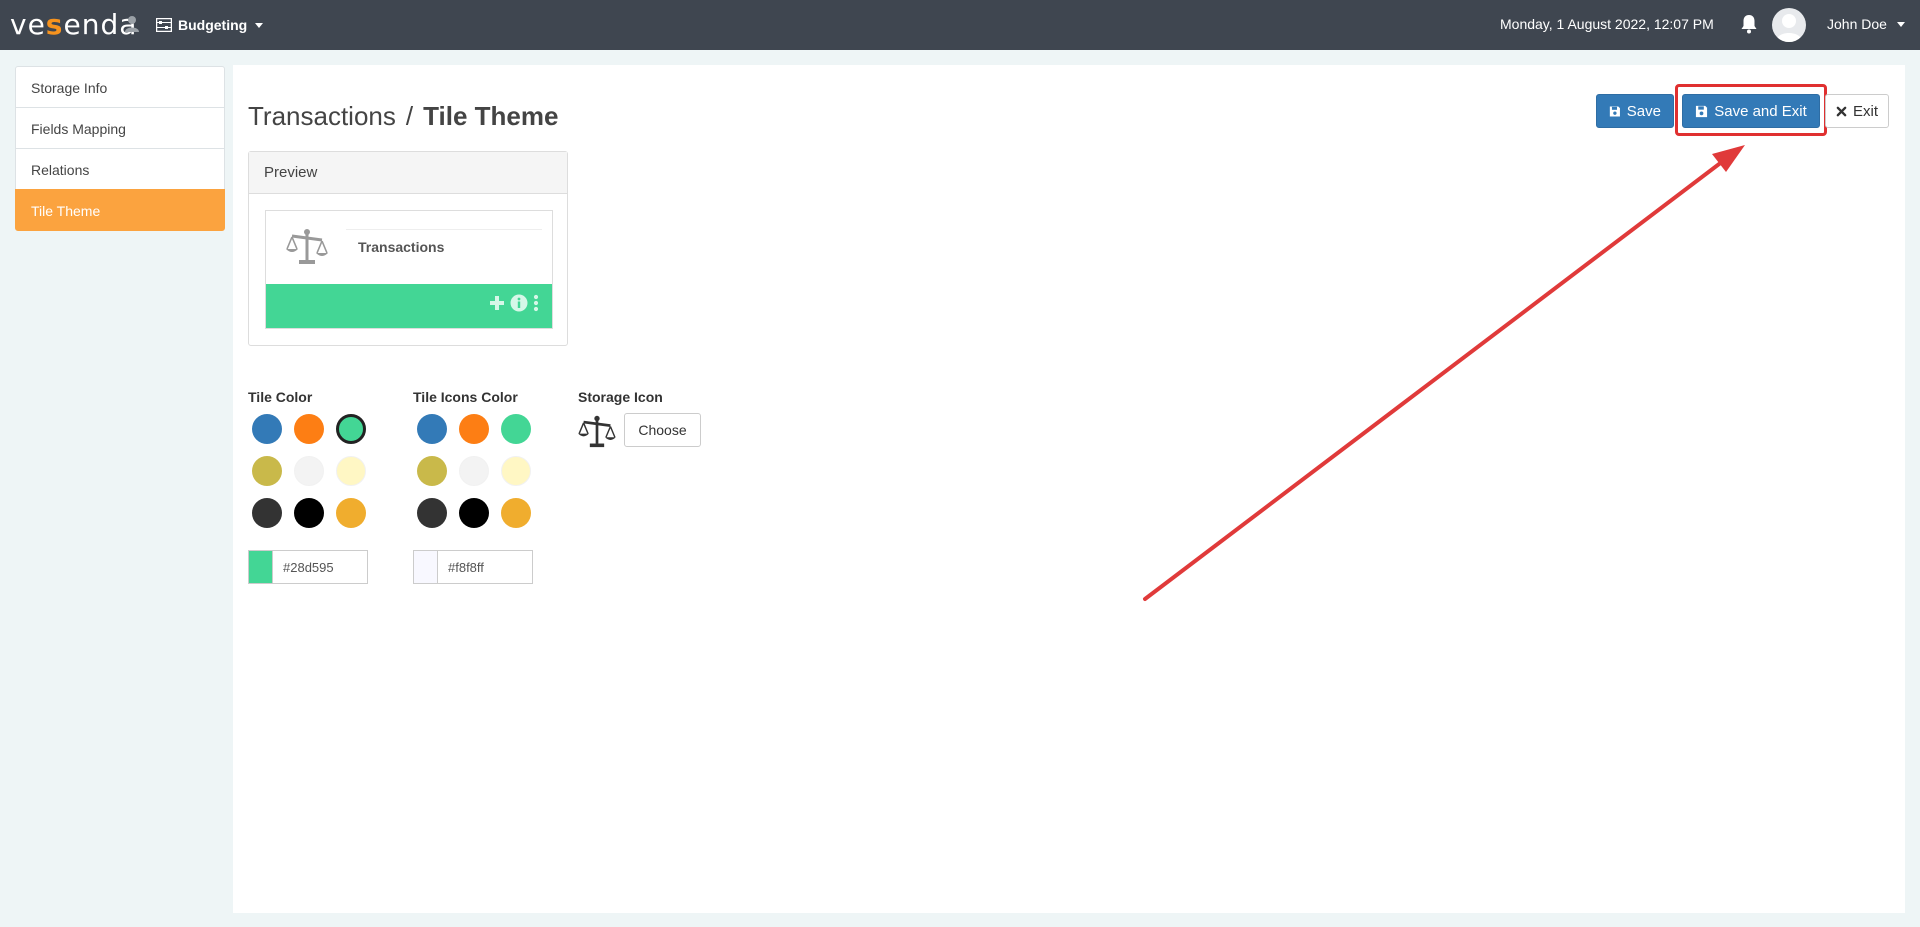 The width and height of the screenshot is (1920, 927). What do you see at coordinates (465, 397) in the screenshot?
I see `tile-icons-color-label: Tile Icons Color` at bounding box center [465, 397].